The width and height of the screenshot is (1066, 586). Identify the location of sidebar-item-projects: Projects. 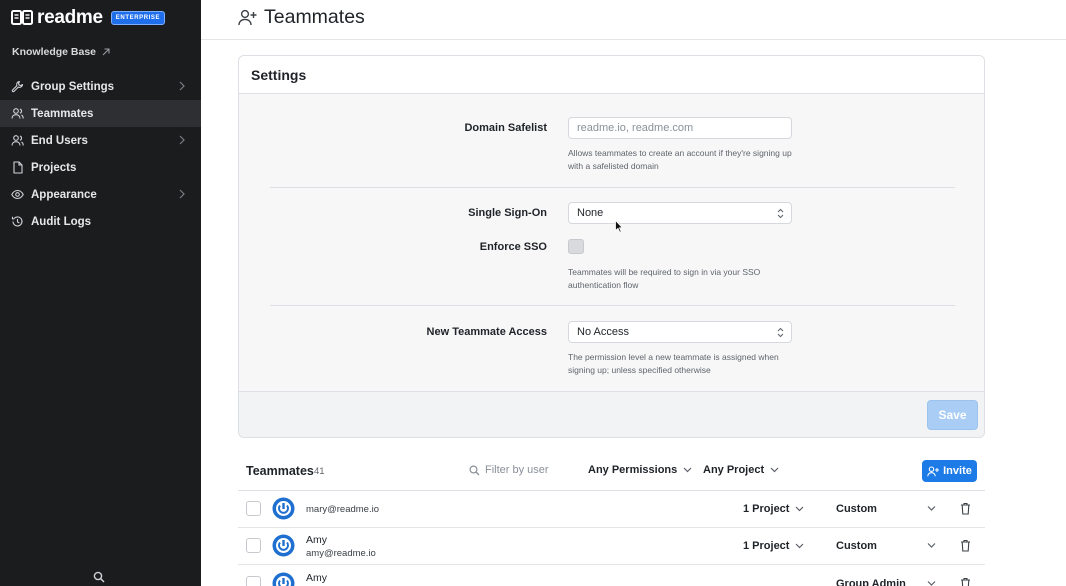
(100, 167).